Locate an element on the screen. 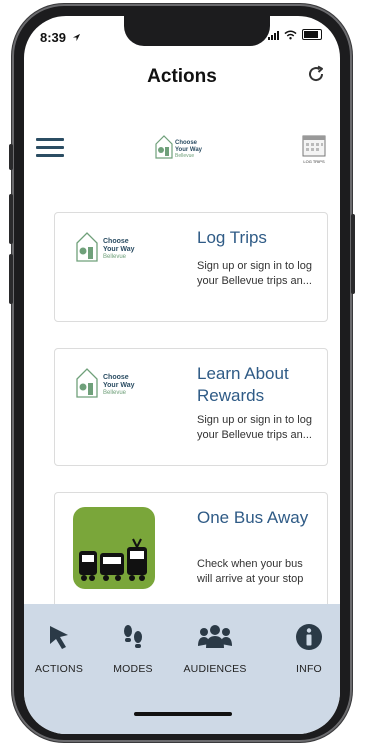  nav-item-info: INFO is located at coordinates (307, 648).